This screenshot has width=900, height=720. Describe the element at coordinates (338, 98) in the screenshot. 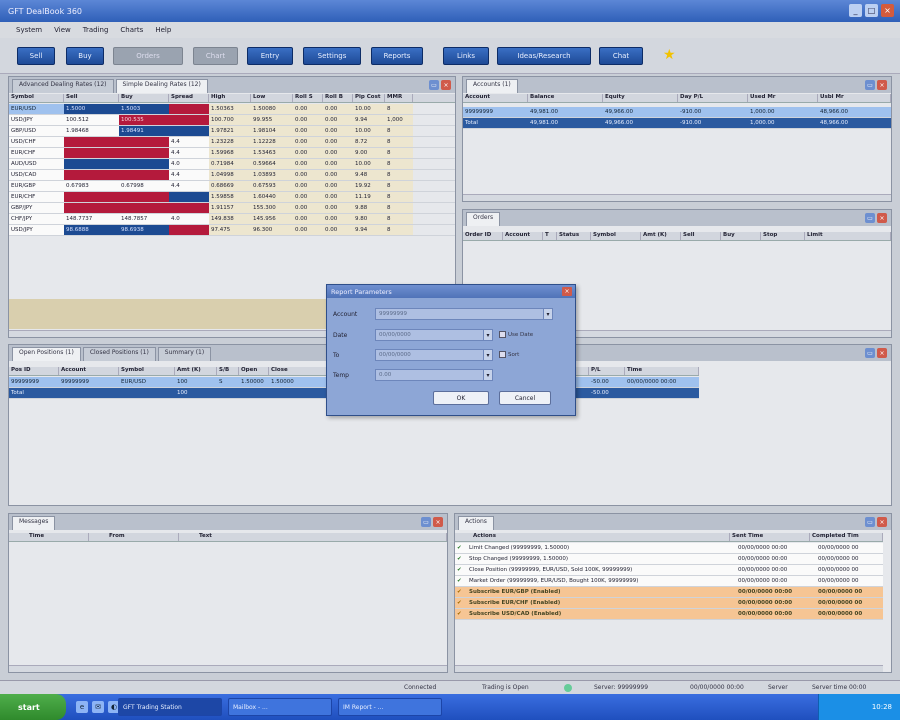

I see `col-roll-b: Roll B` at that location.